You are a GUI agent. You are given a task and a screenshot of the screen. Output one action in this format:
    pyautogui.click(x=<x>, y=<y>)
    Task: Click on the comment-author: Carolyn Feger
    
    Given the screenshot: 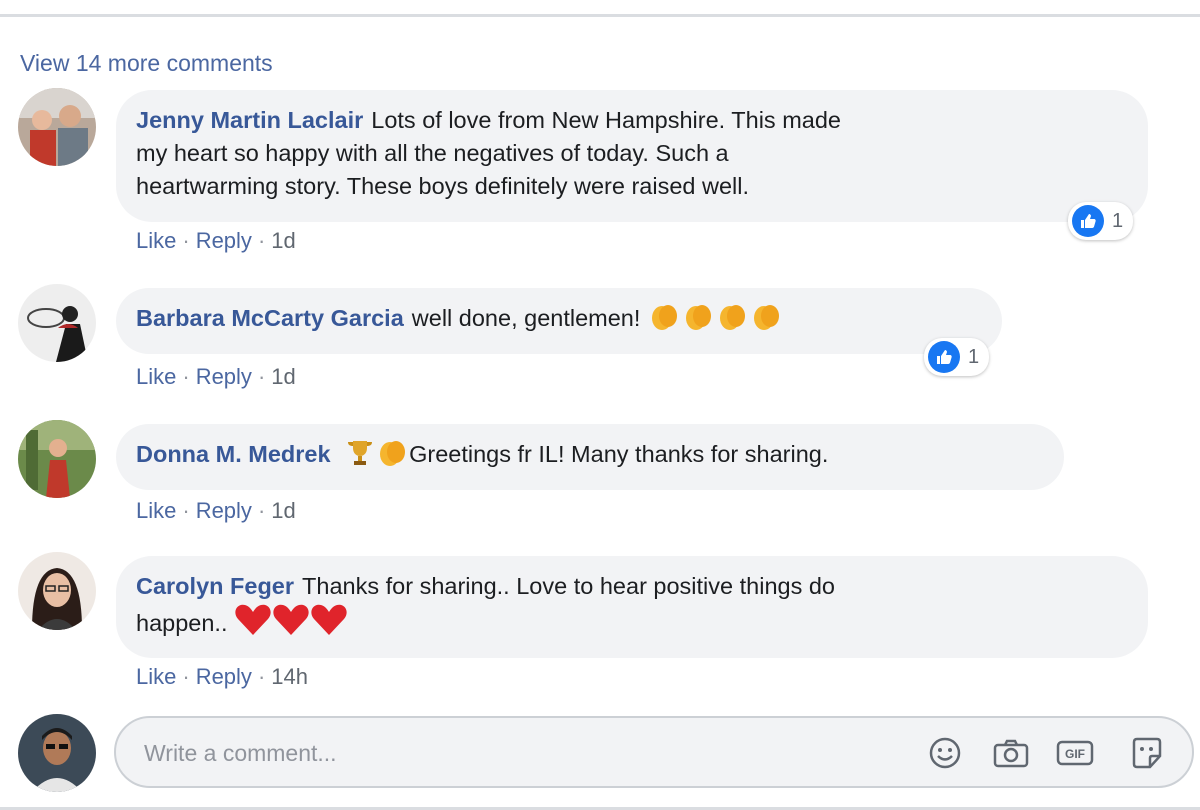 What is the action you would take?
    pyautogui.click(x=215, y=586)
    